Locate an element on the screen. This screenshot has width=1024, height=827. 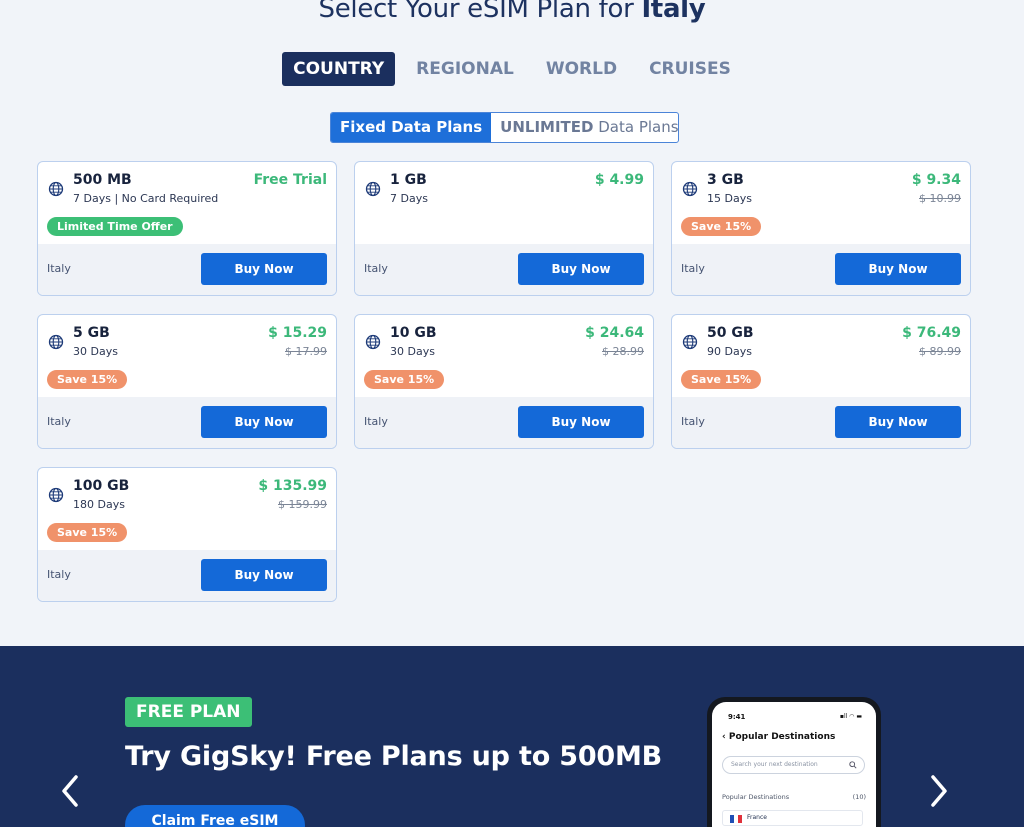
claim-free-esim-button: Claim Free eSIM is located at coordinates (215, 816).